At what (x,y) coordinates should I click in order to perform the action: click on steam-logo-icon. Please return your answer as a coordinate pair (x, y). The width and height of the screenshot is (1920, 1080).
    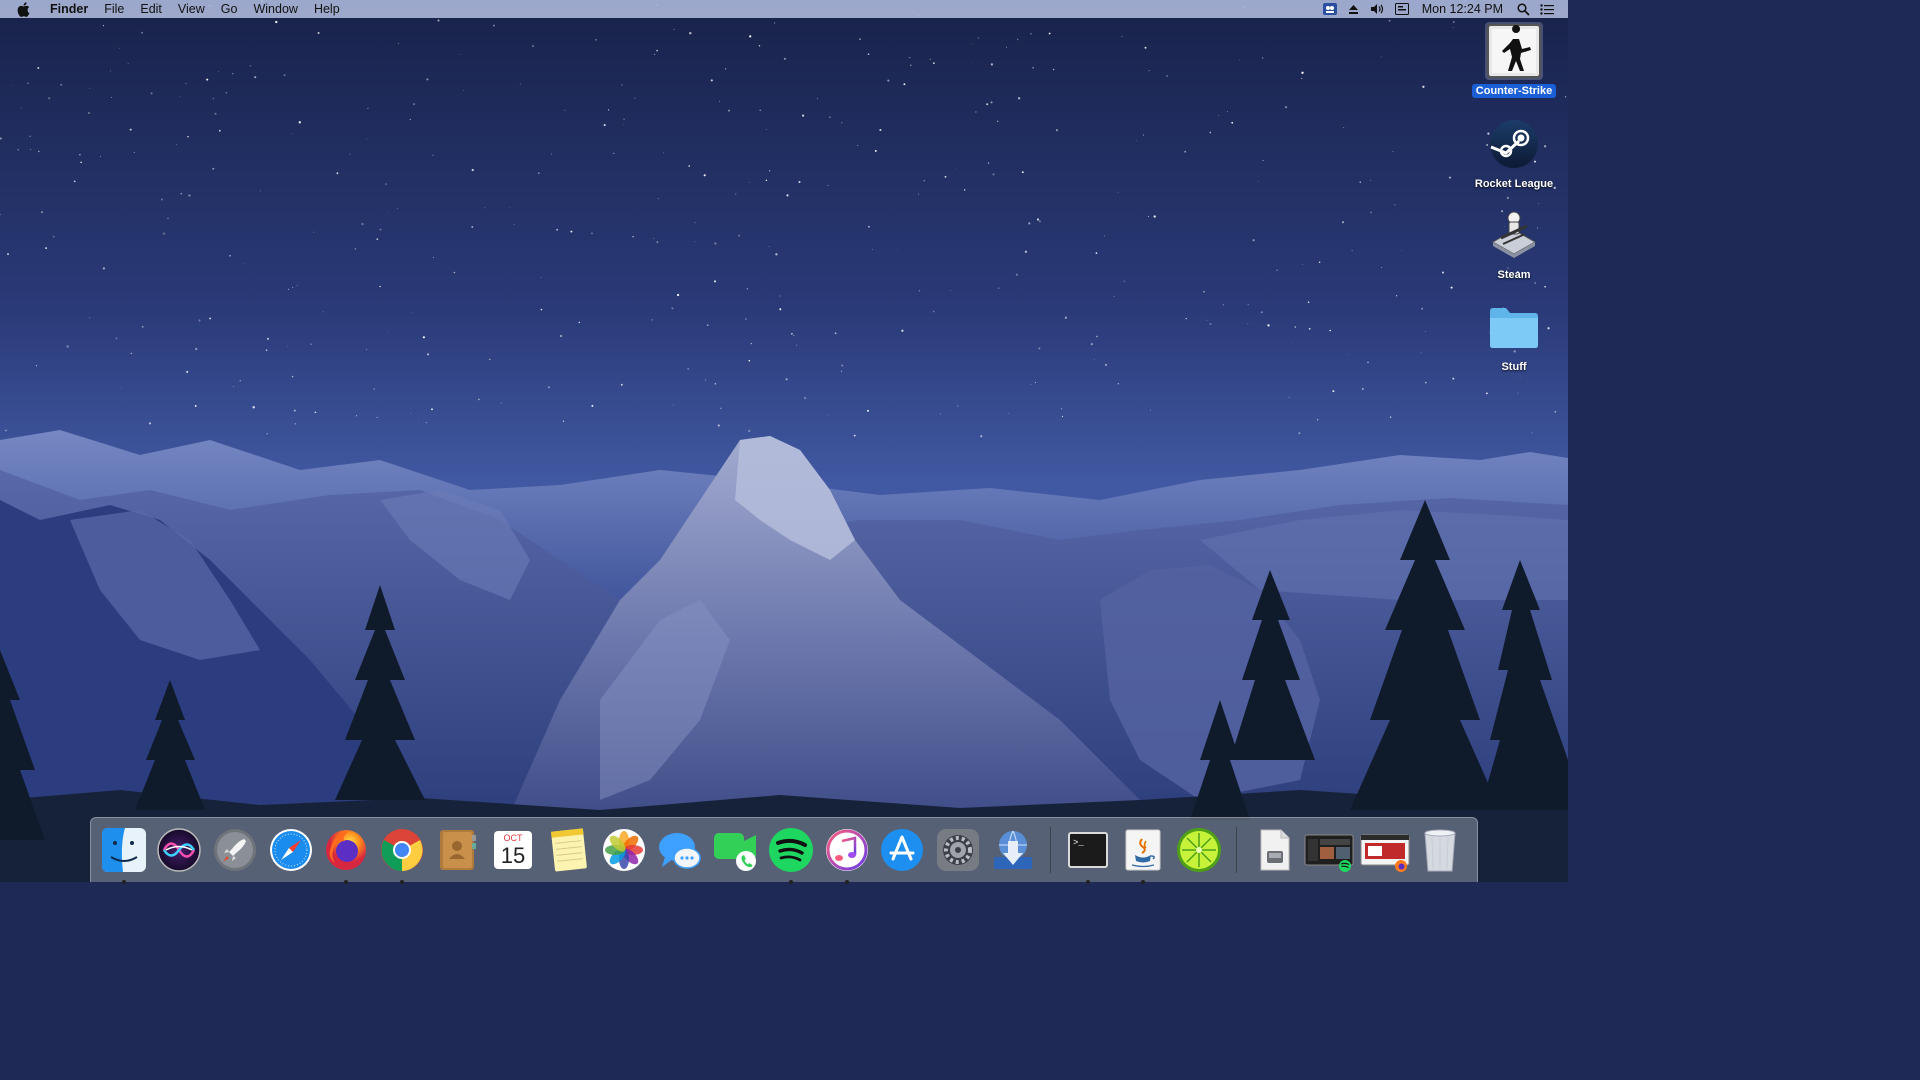
    Looking at the image, I should click on (1514, 144).